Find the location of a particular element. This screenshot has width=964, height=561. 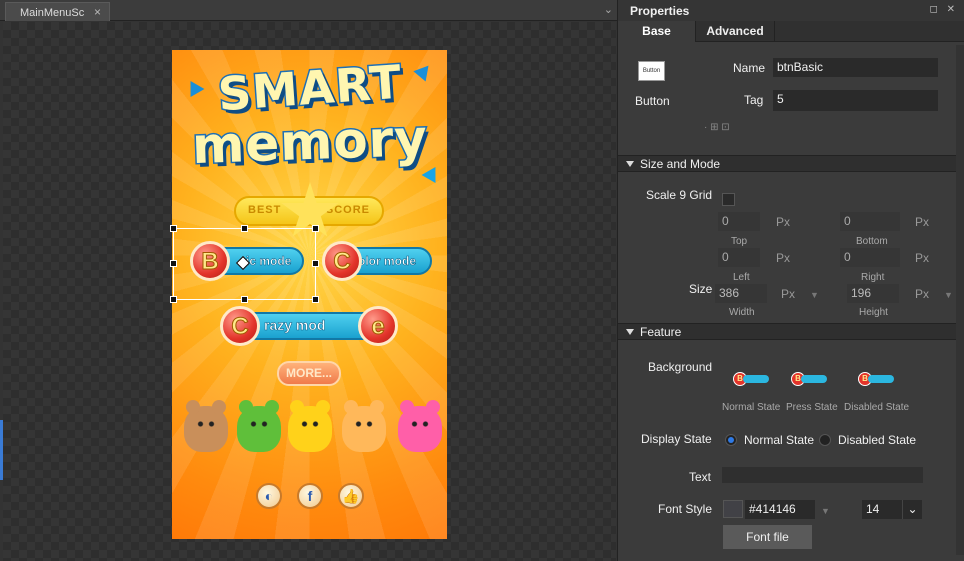

raccoon-icon is located at coordinates (420, 426).